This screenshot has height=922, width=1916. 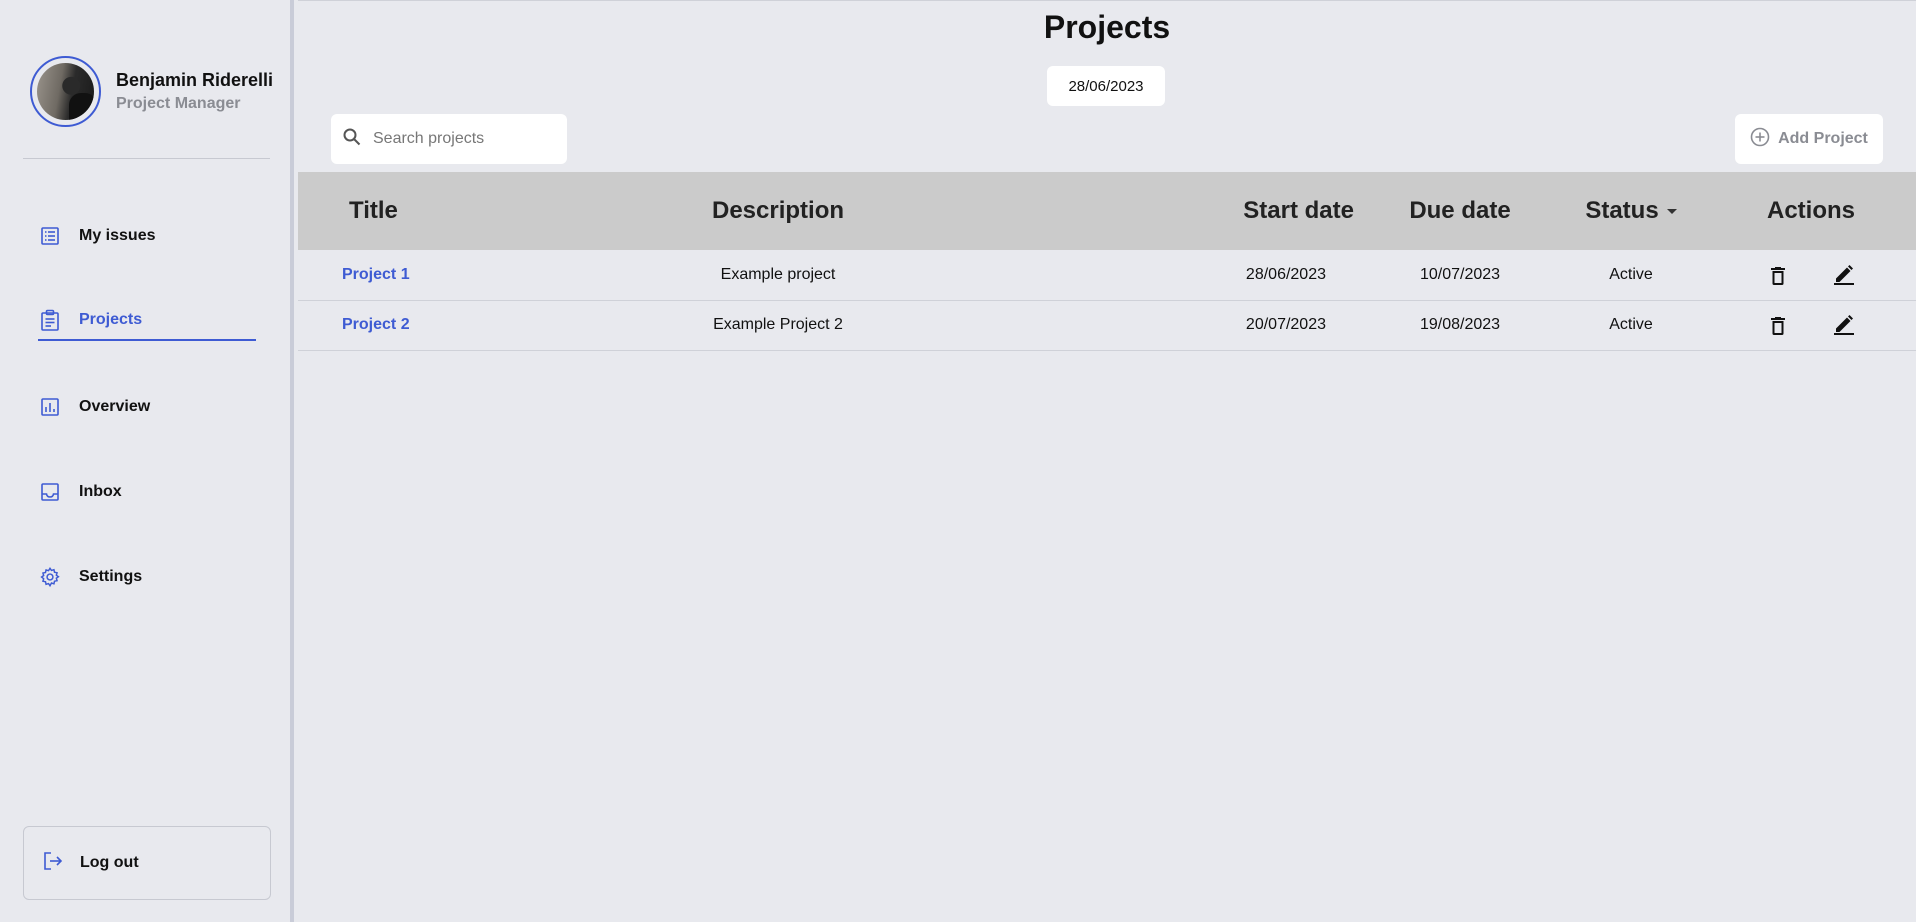 I want to click on description-cell: Example project, so click(x=778, y=274).